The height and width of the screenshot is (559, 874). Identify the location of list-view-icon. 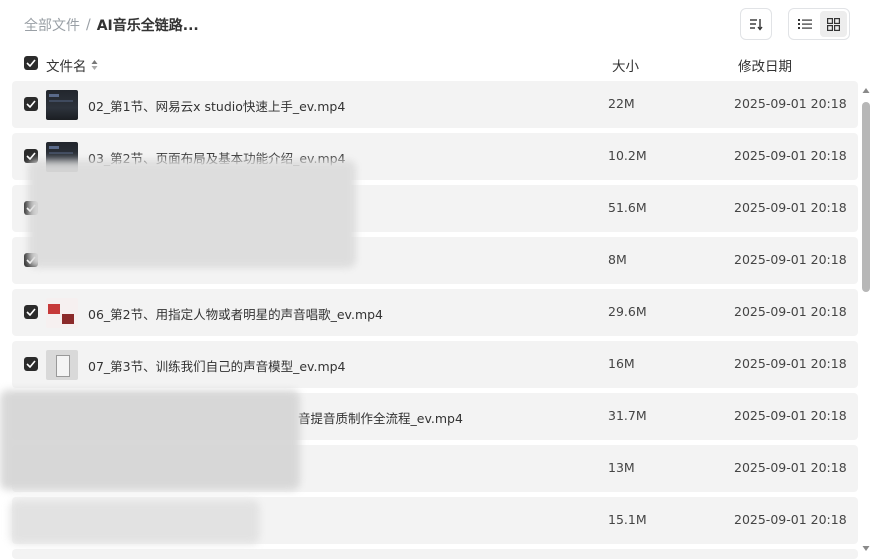
(804, 24).